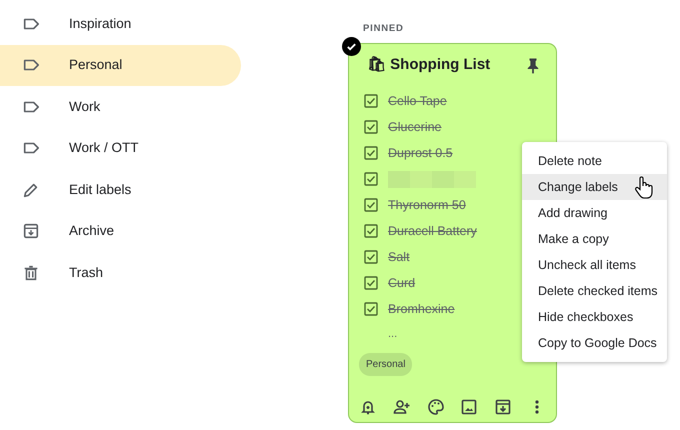  What do you see at coordinates (351, 46) in the screenshot?
I see `select-check-icon` at bounding box center [351, 46].